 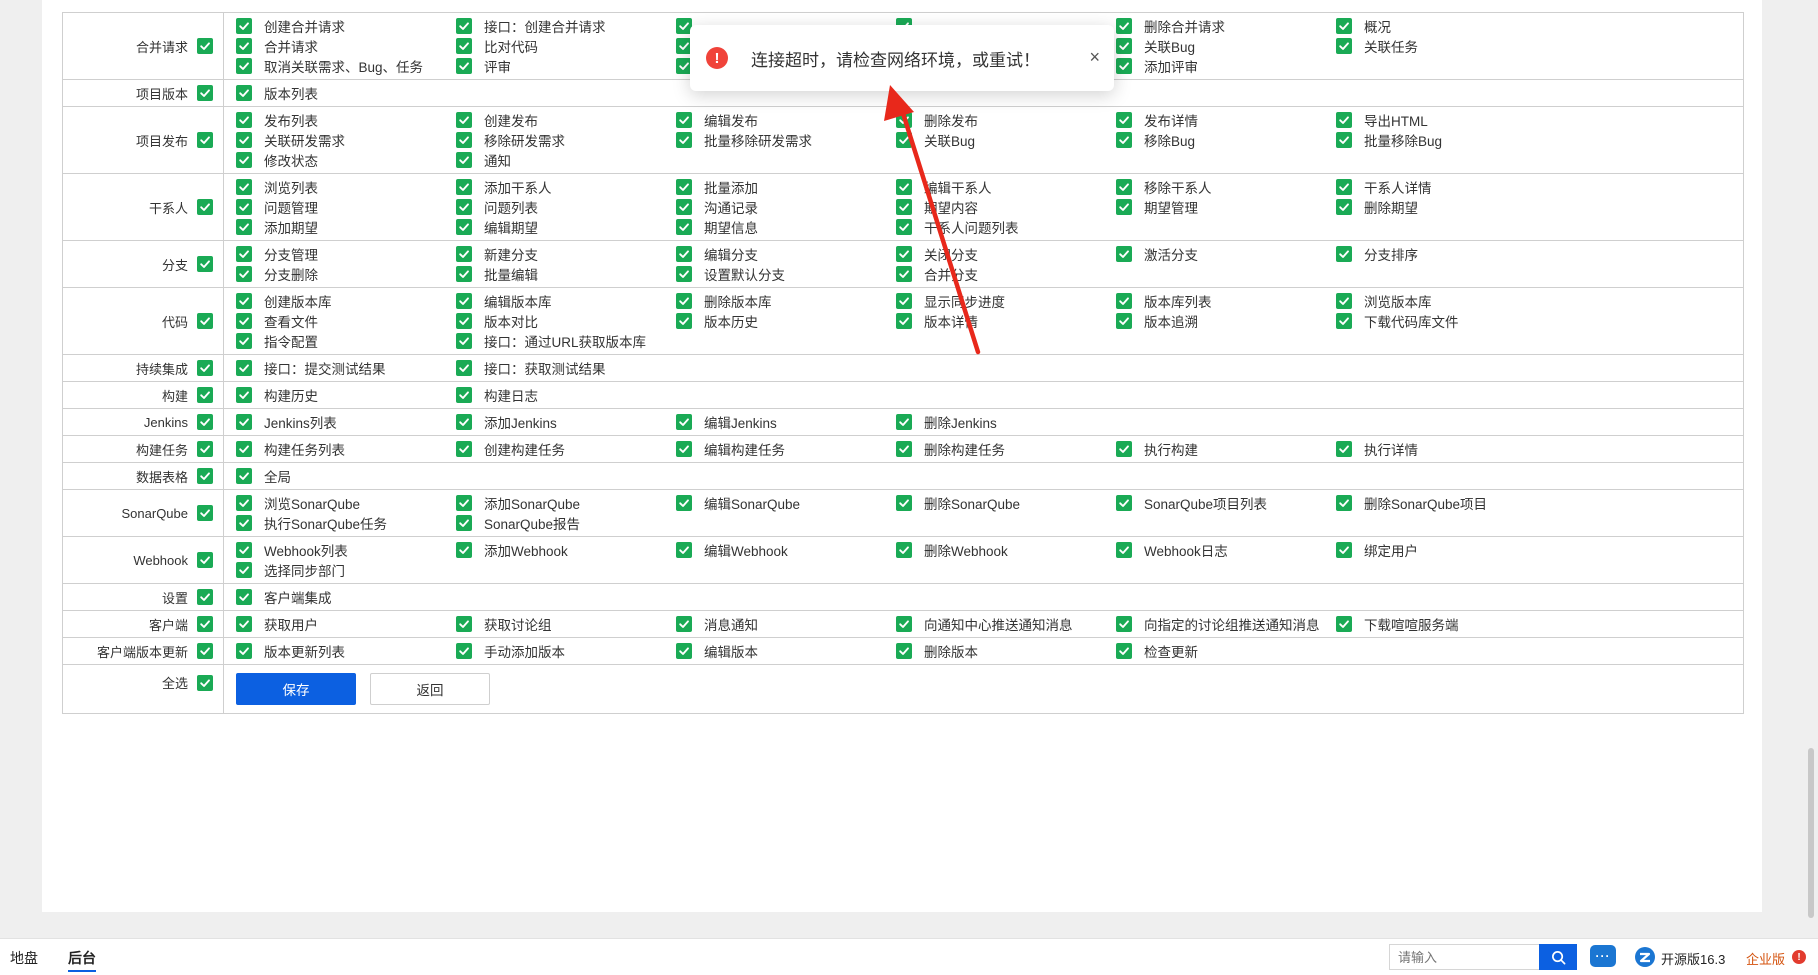 What do you see at coordinates (566, 227) in the screenshot?
I see `privilege-item: 编辑期望` at bounding box center [566, 227].